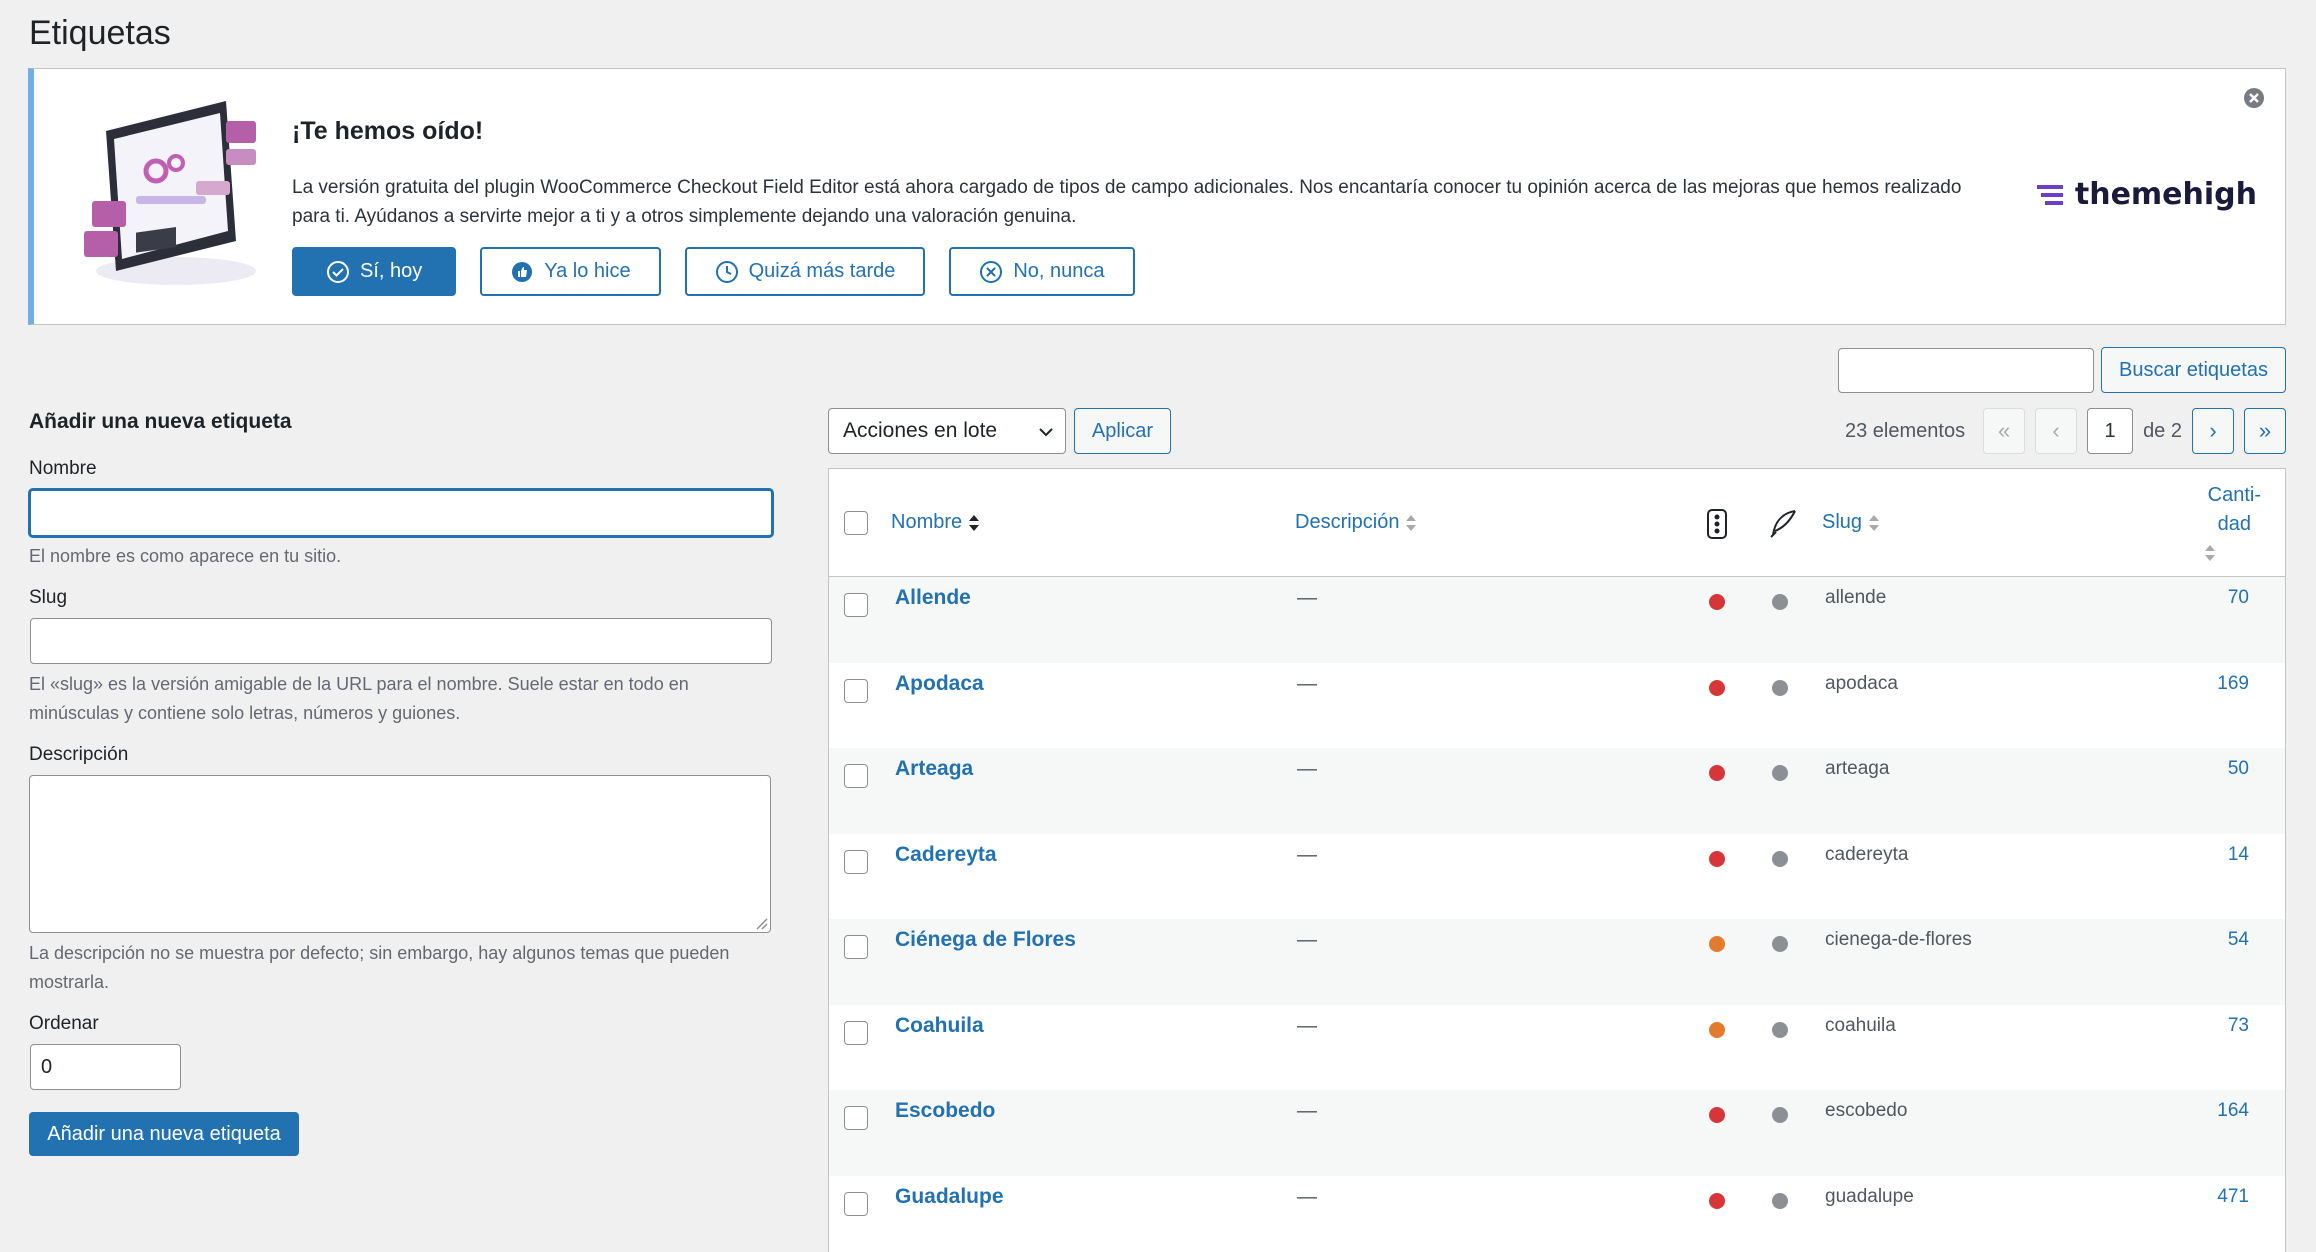 This screenshot has height=1252, width=2316. What do you see at coordinates (105, 1067) in the screenshot?
I see `order-field: 0` at bounding box center [105, 1067].